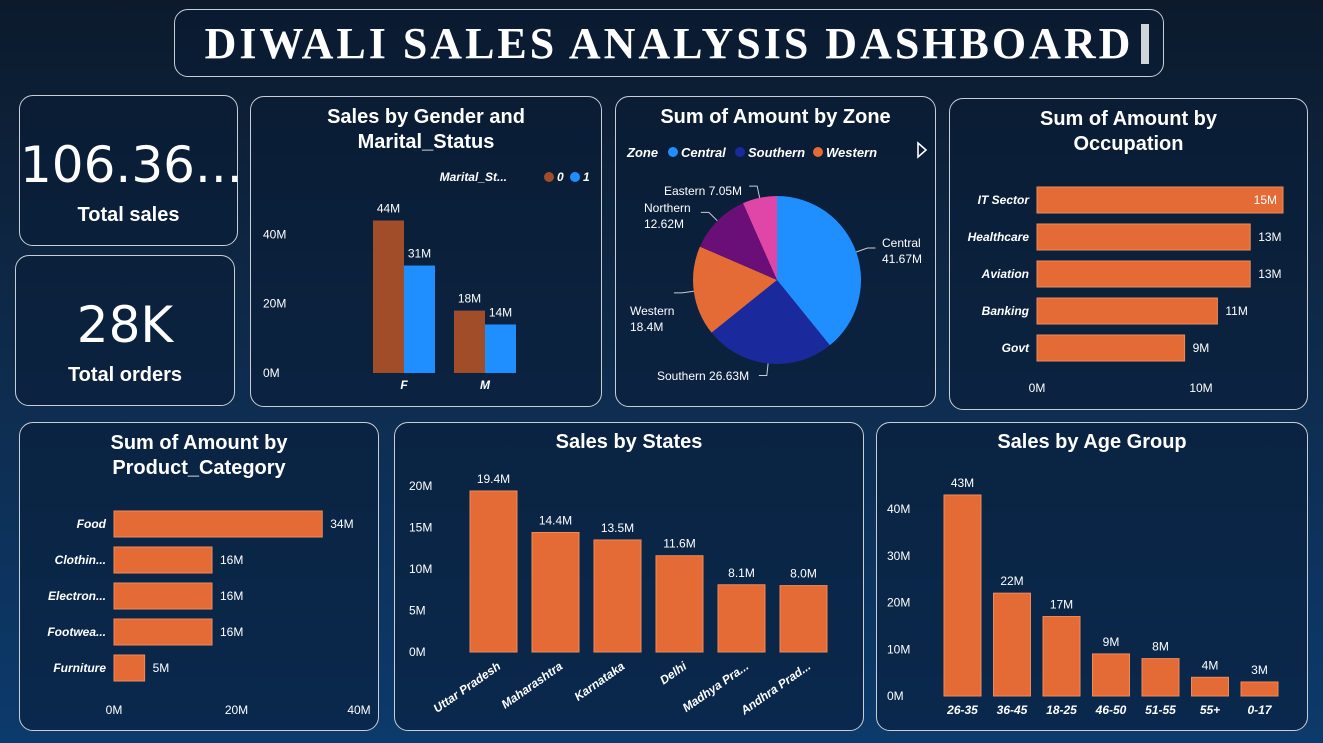  Describe the element at coordinates (341, 524) in the screenshot. I see `data-label: 34M` at that location.